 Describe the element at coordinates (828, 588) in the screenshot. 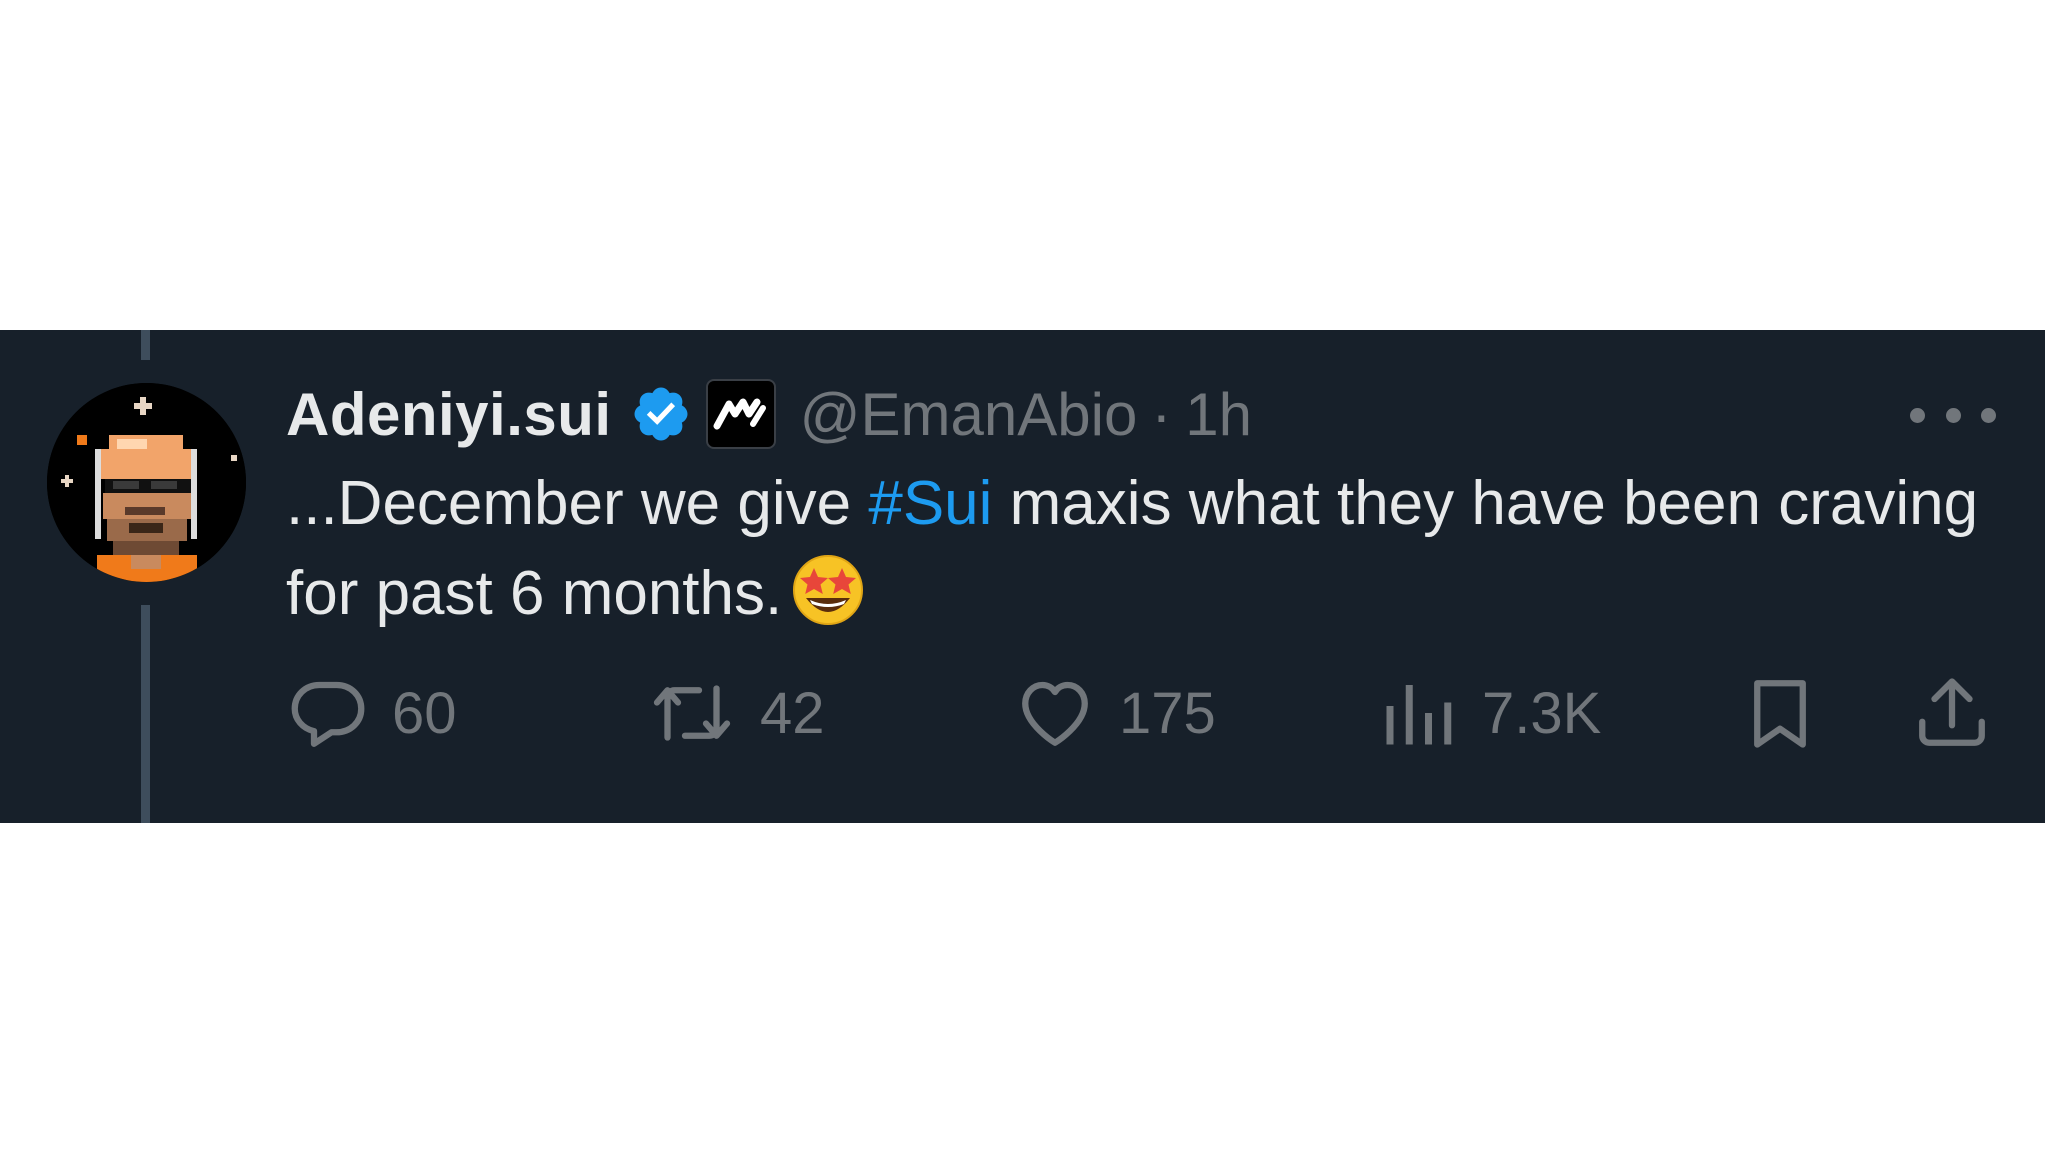

I see `star-struck-emoji-icon` at that location.